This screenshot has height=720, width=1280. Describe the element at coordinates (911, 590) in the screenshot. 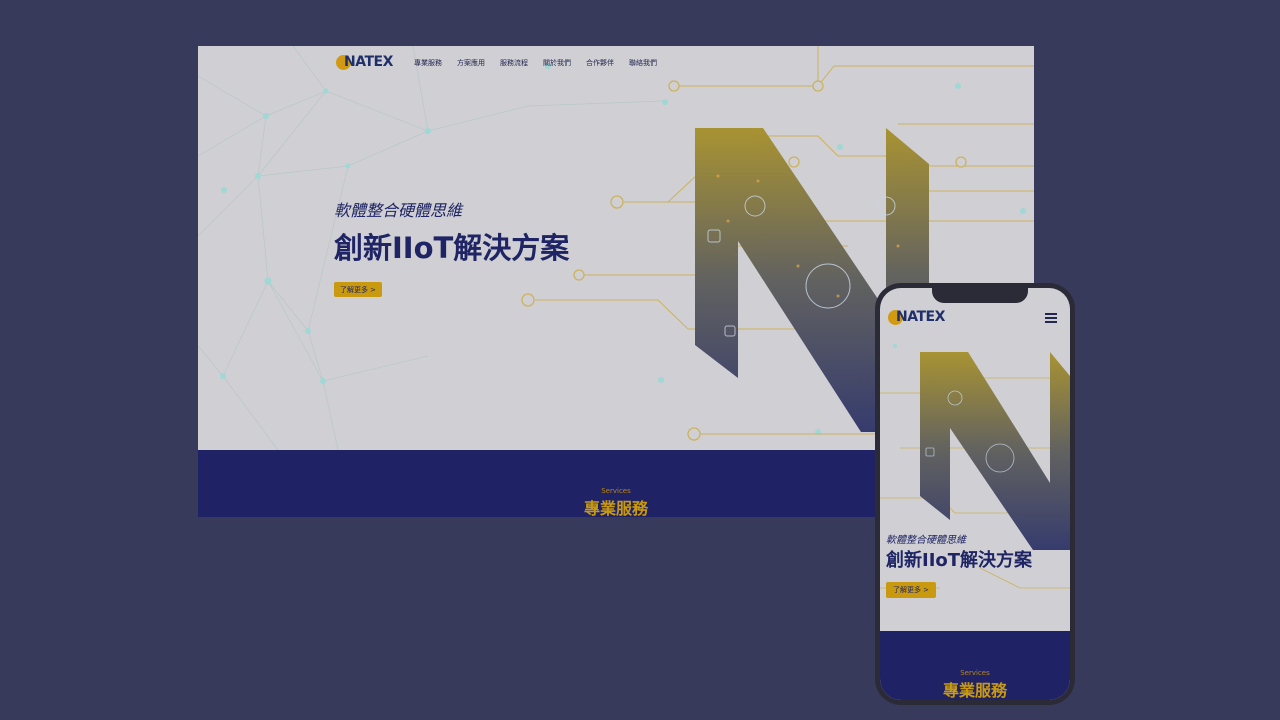

I see `phone-learn-more-button: 了解更多 >` at that location.